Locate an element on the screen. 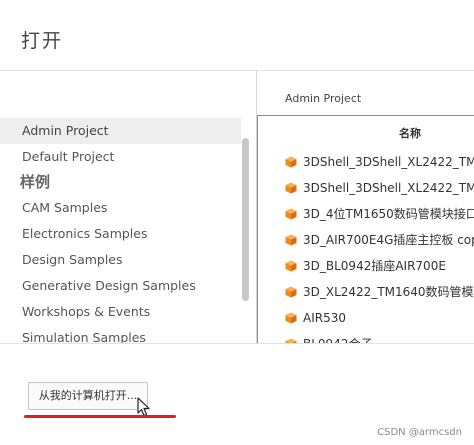  sample-item-simulation: Simulation Samples is located at coordinates (120, 334).